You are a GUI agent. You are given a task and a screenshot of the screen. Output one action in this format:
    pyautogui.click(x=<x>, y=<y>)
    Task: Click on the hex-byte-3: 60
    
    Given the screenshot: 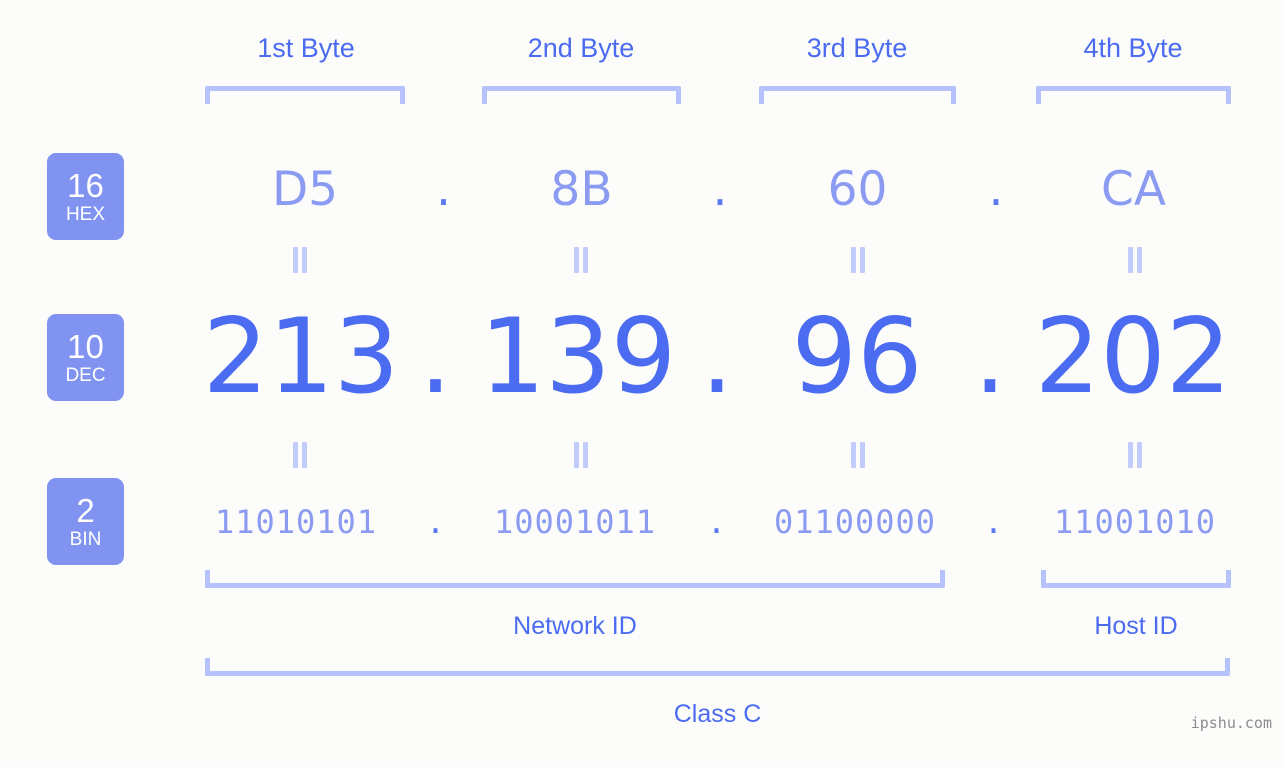 What is the action you would take?
    pyautogui.click(x=857, y=189)
    